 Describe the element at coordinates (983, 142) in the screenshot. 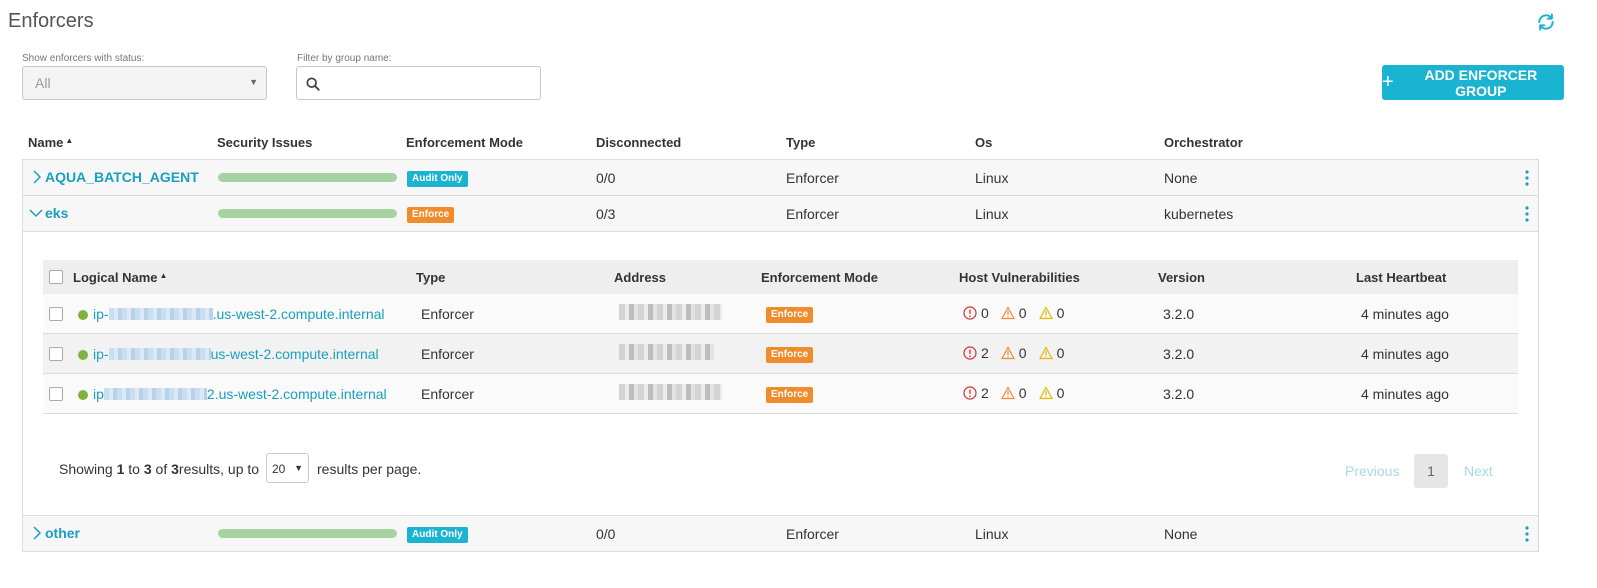

I see `column-header-os: Os` at that location.